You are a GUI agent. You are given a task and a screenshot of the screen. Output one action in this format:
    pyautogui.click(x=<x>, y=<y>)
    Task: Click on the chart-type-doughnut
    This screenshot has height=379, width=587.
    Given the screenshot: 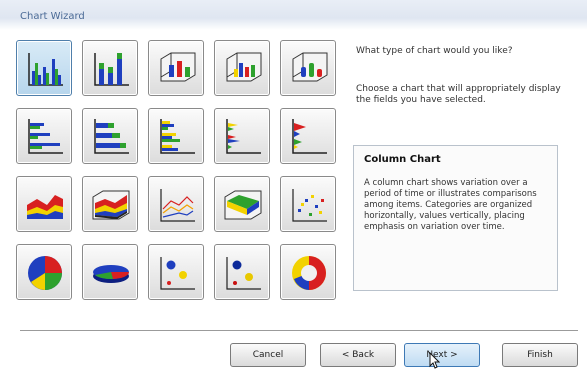 What is the action you would take?
    pyautogui.click(x=308, y=272)
    